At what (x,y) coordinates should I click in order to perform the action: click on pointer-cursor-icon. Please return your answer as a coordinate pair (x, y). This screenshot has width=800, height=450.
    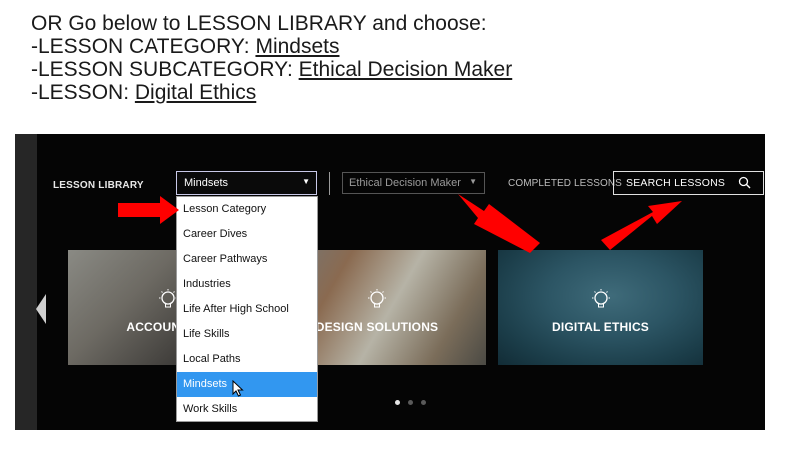
    Looking at the image, I should click on (238, 390).